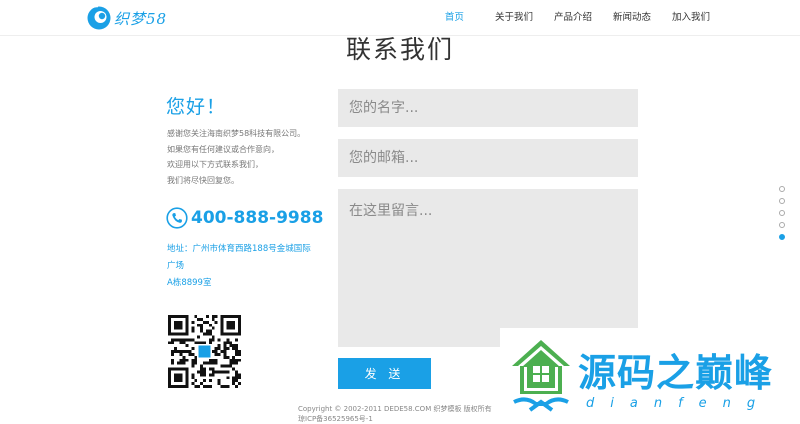 The image size is (800, 424). Describe the element at coordinates (399, 49) in the screenshot. I see `page-title: 联系我们` at that location.